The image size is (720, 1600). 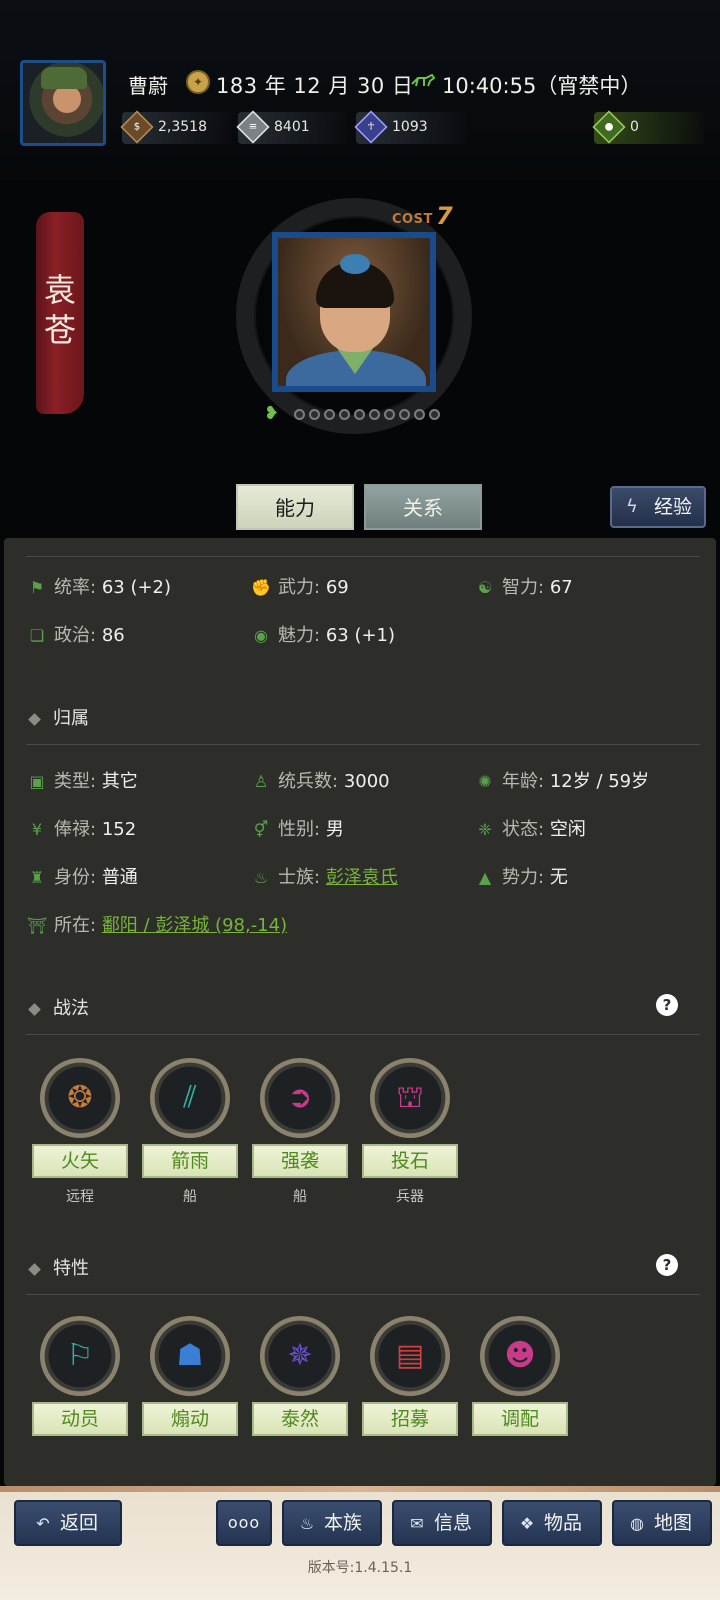 What do you see at coordinates (37, 829) in the screenshot?
I see `yen-icon: ¥` at bounding box center [37, 829].